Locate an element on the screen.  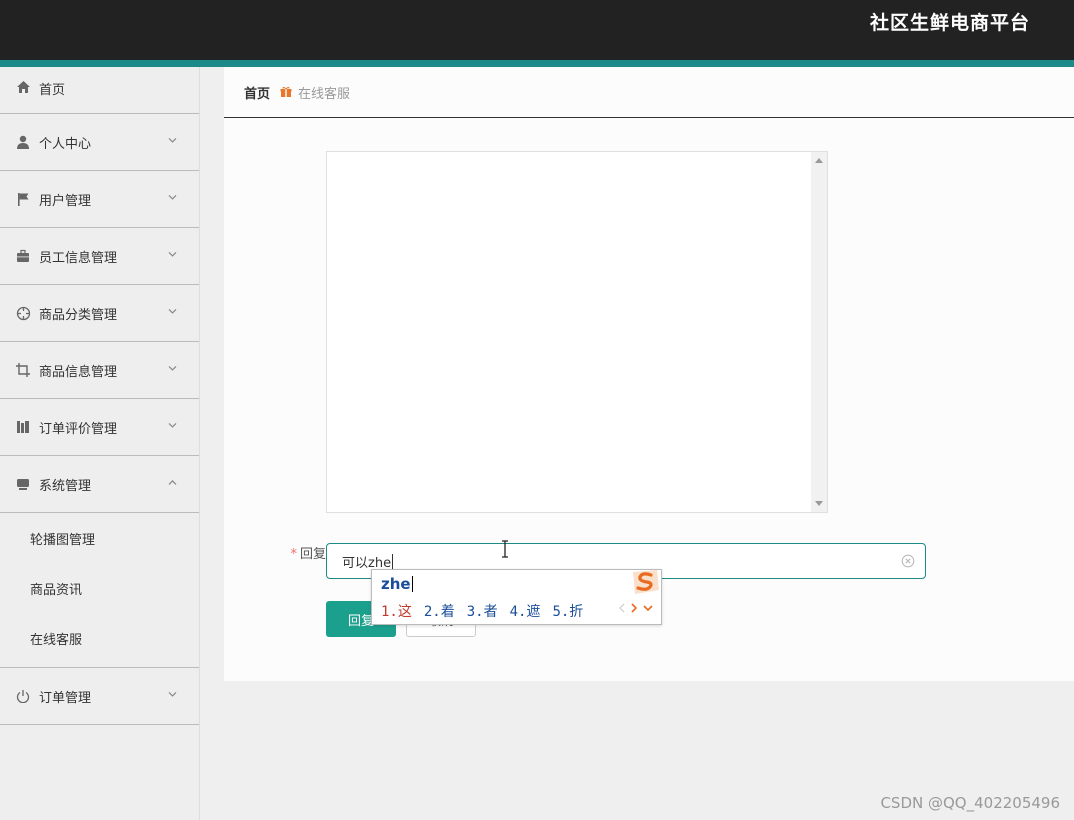
power-icon is located at coordinates (23, 696).